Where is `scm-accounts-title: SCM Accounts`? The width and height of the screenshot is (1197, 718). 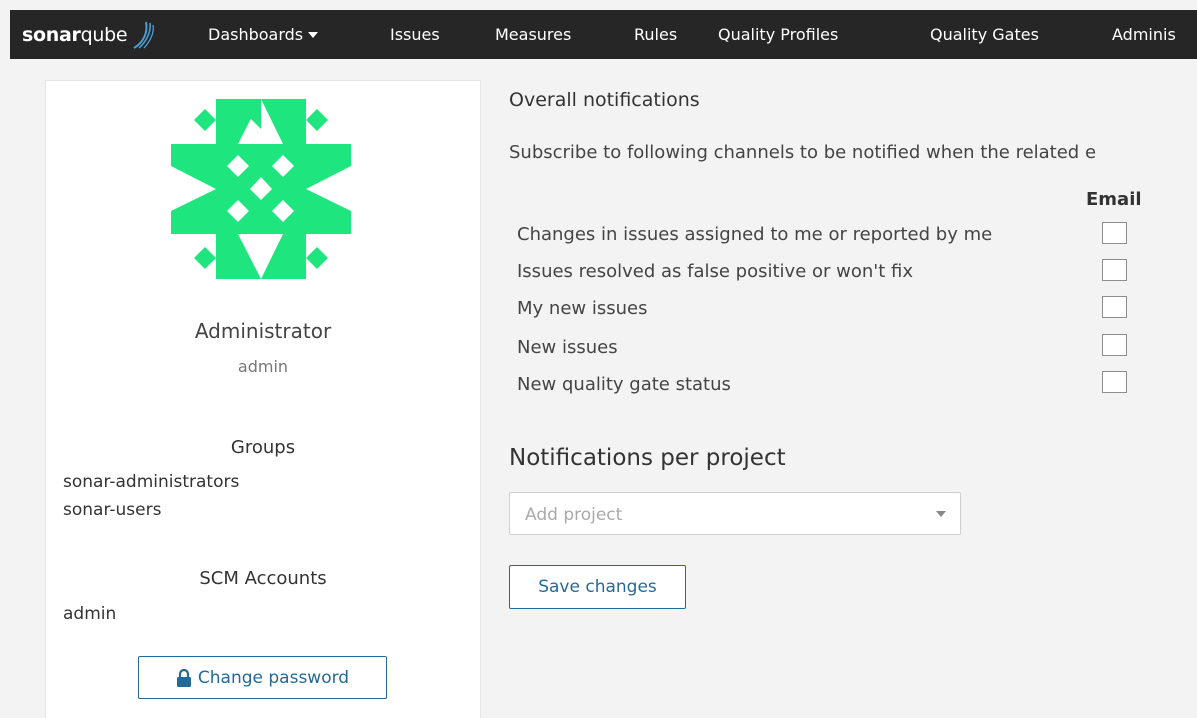
scm-accounts-title: SCM Accounts is located at coordinates (263, 578).